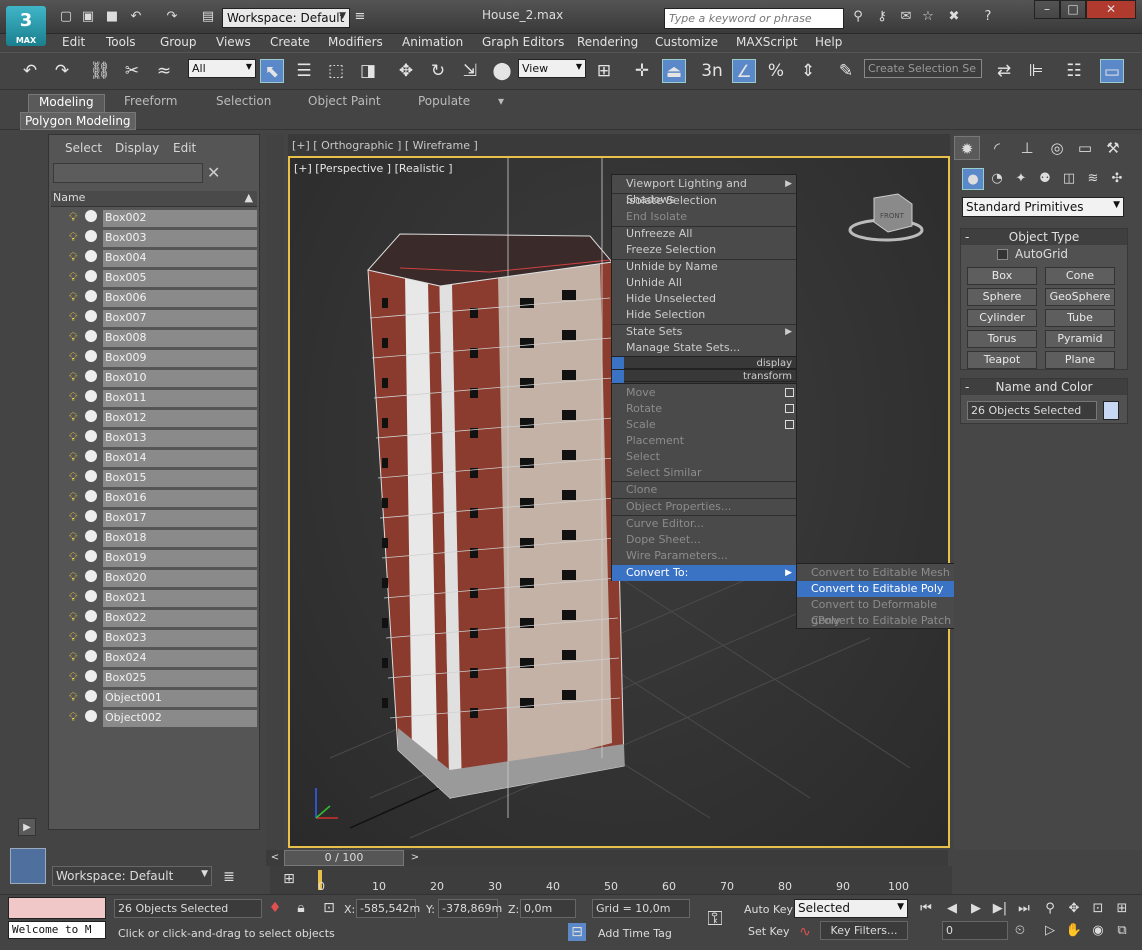 The image size is (1142, 950). Describe the element at coordinates (704, 191) in the screenshot. I see `menu-viewport-lighting: Viewport Lighting and Shadows ▶` at that location.